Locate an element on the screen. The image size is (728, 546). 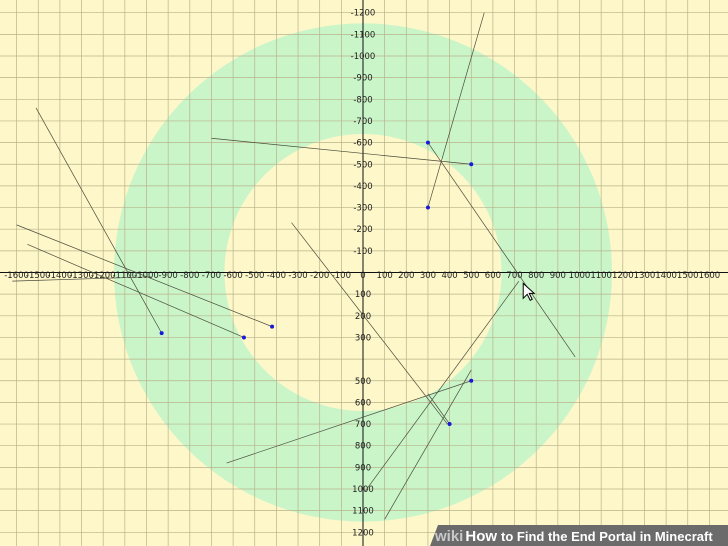
y-tick-label: 600 is located at coordinates (363, 403).